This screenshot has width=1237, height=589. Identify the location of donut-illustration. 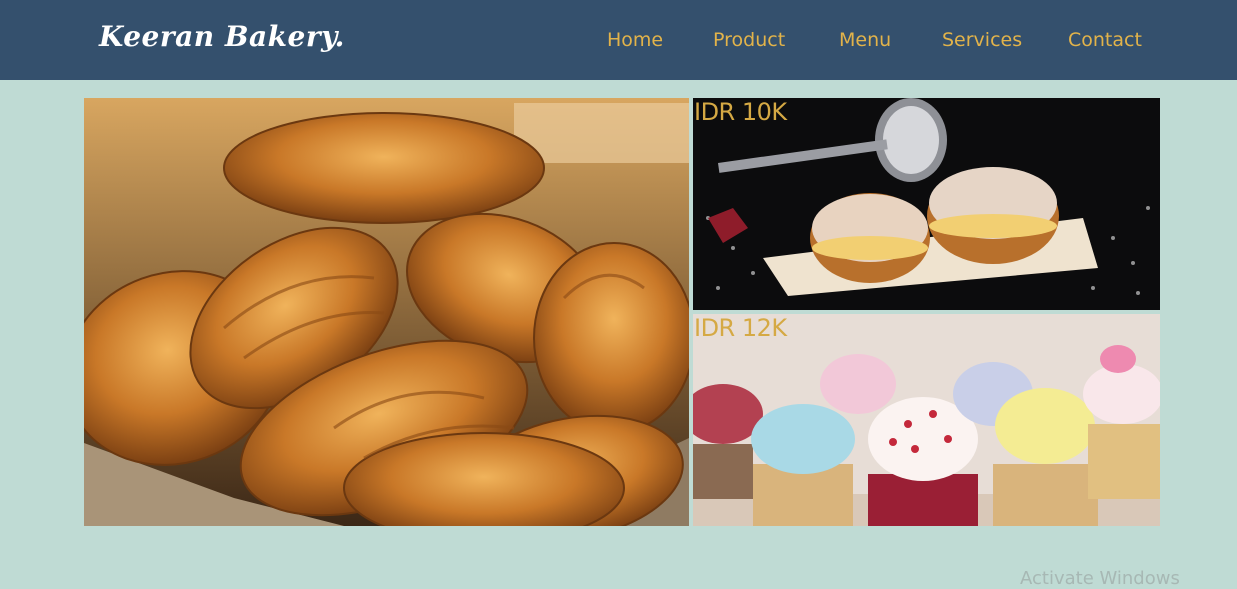
(926, 204).